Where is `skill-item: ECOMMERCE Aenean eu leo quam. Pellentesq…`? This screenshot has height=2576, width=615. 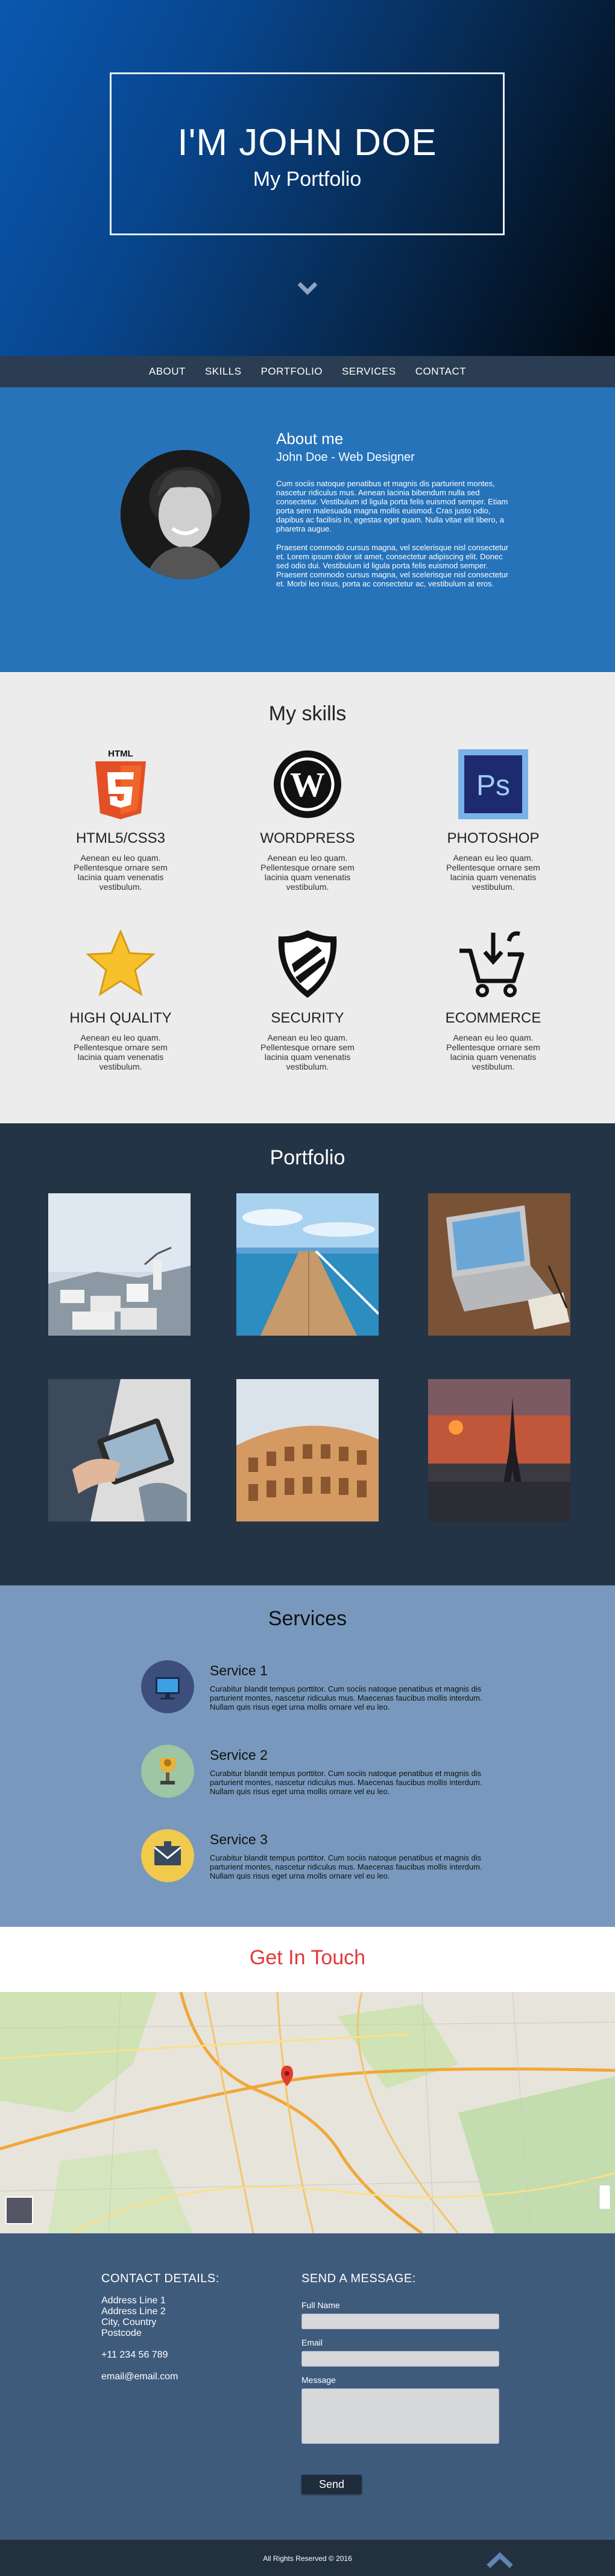
skill-item: ECOMMERCE Aenean eu leo quam. Pellentesq… is located at coordinates (493, 999).